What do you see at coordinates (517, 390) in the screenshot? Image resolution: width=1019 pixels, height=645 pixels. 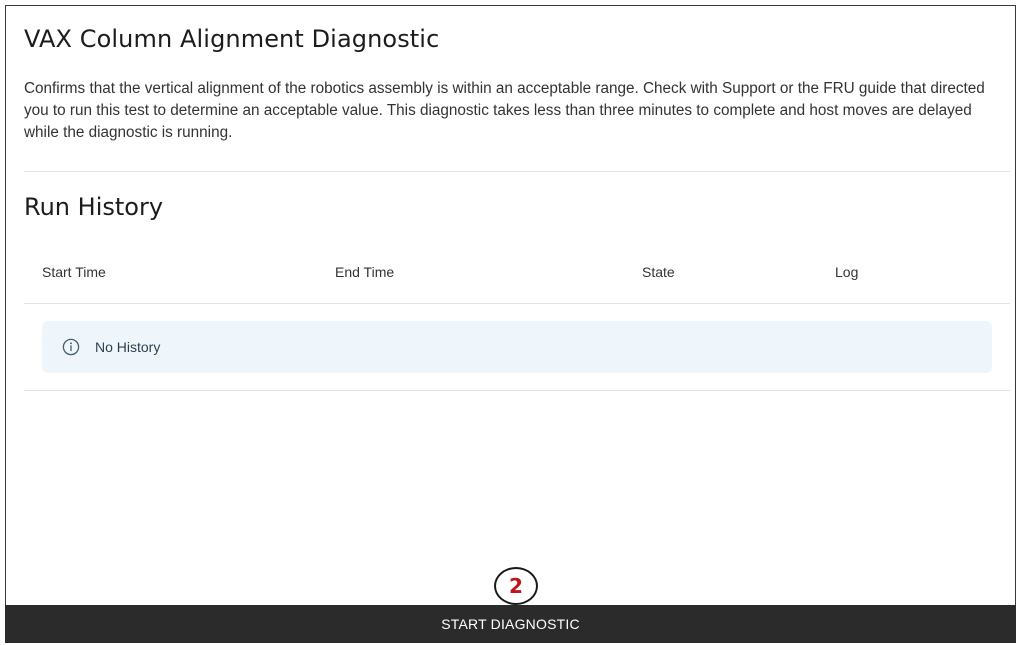 I see `table-bottom-divider` at bounding box center [517, 390].